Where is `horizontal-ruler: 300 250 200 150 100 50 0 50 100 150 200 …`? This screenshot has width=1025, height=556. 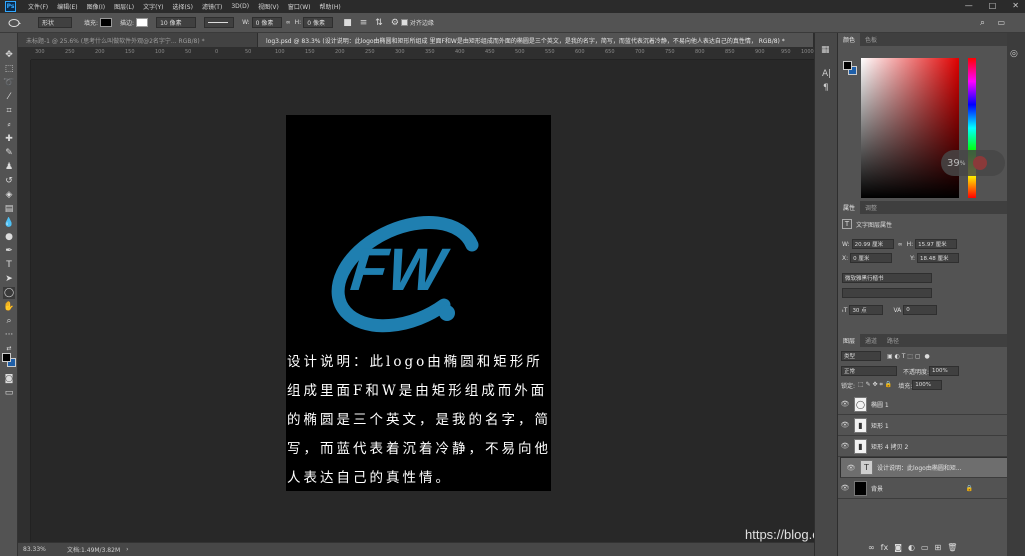
horizontal-ruler: 300 250 200 150 100 50 0 50 100 150 200 … is located at coordinates (422, 53).